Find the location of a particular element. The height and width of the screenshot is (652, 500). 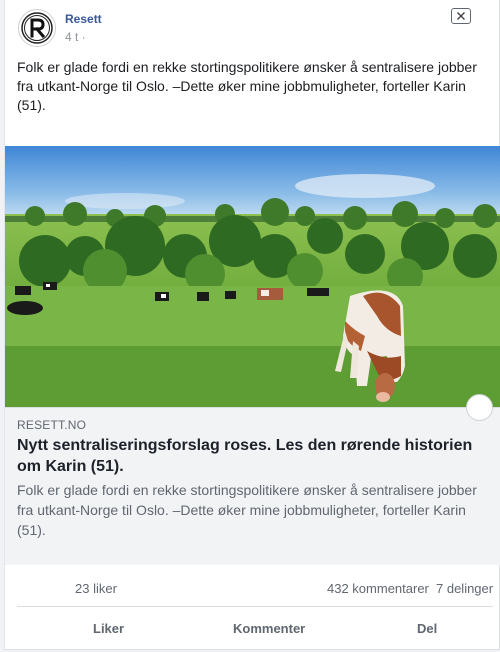

shares-count: 7 delinger is located at coordinates (464, 588).